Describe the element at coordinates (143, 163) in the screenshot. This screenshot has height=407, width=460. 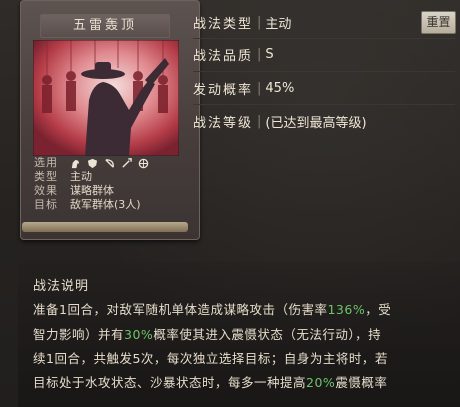
I see `wheel-icon` at that location.